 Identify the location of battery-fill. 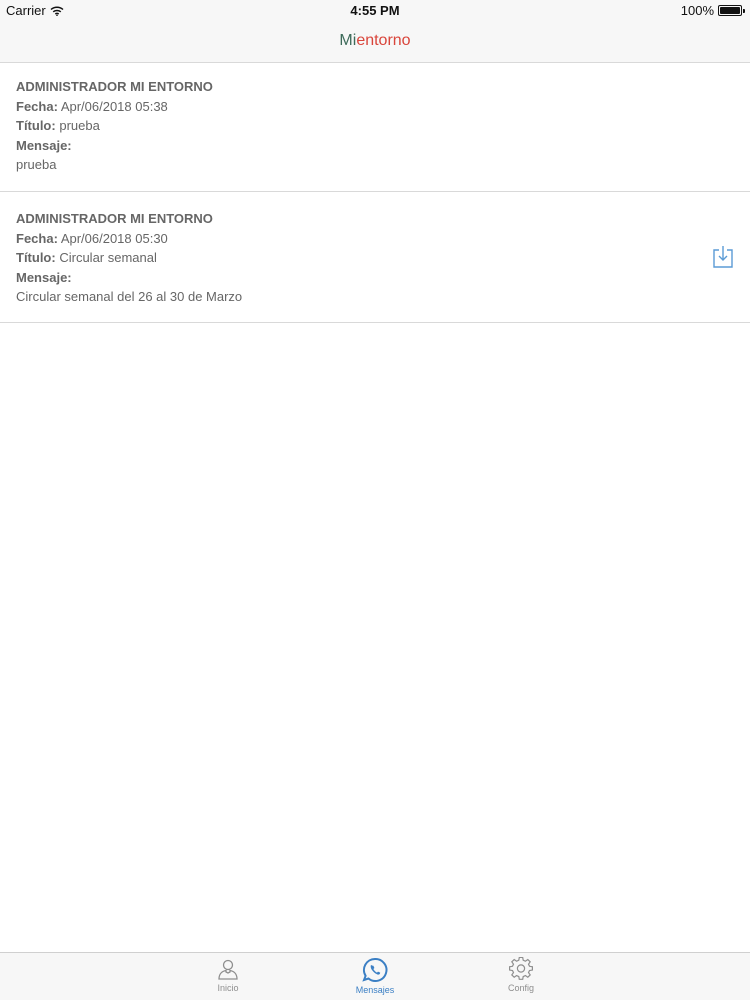
(730, 10).